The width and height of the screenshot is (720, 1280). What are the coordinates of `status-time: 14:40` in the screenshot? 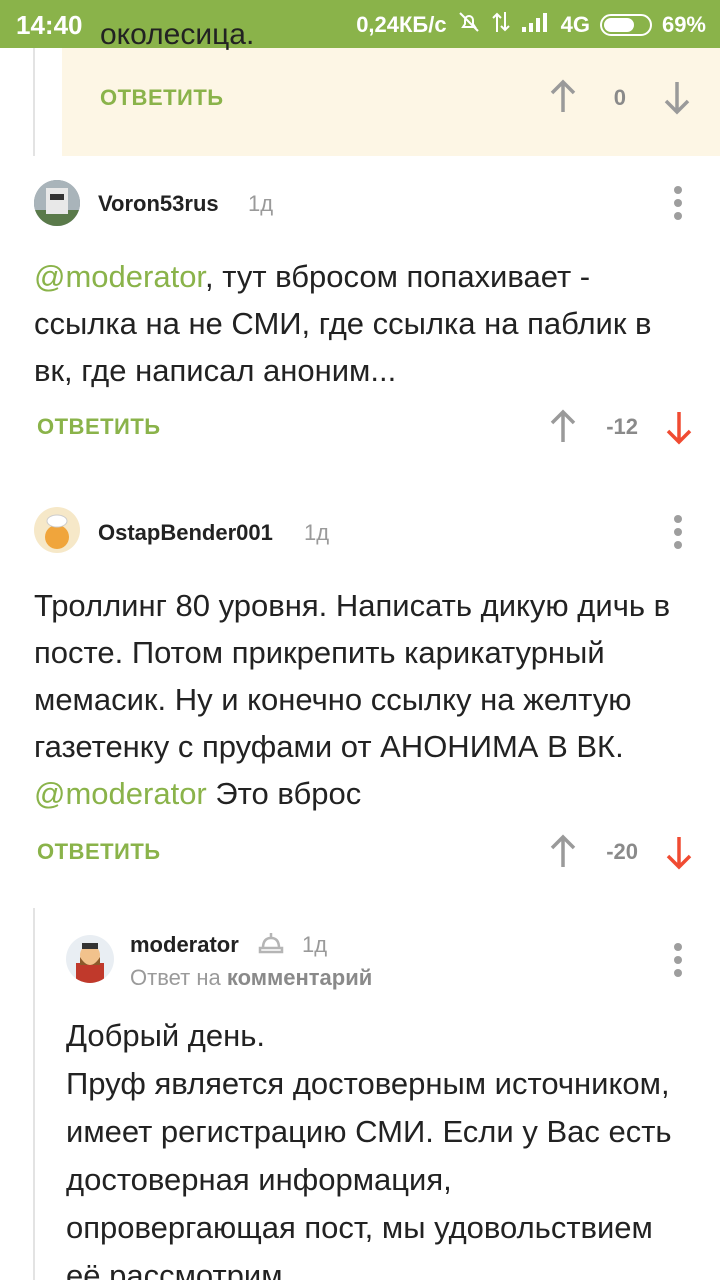 It's located at (49, 25).